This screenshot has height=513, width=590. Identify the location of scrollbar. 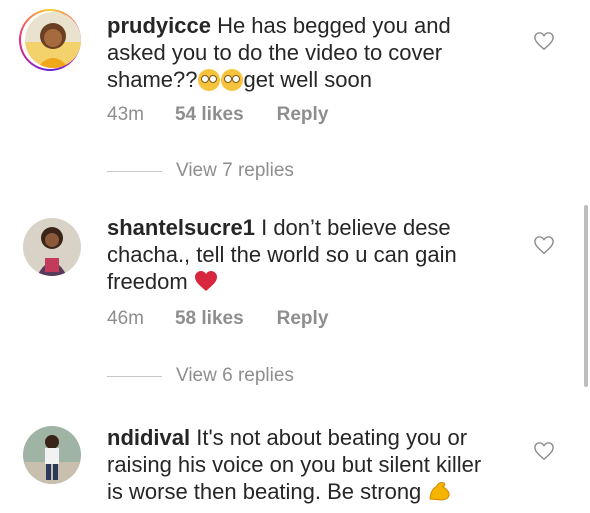
(586, 296).